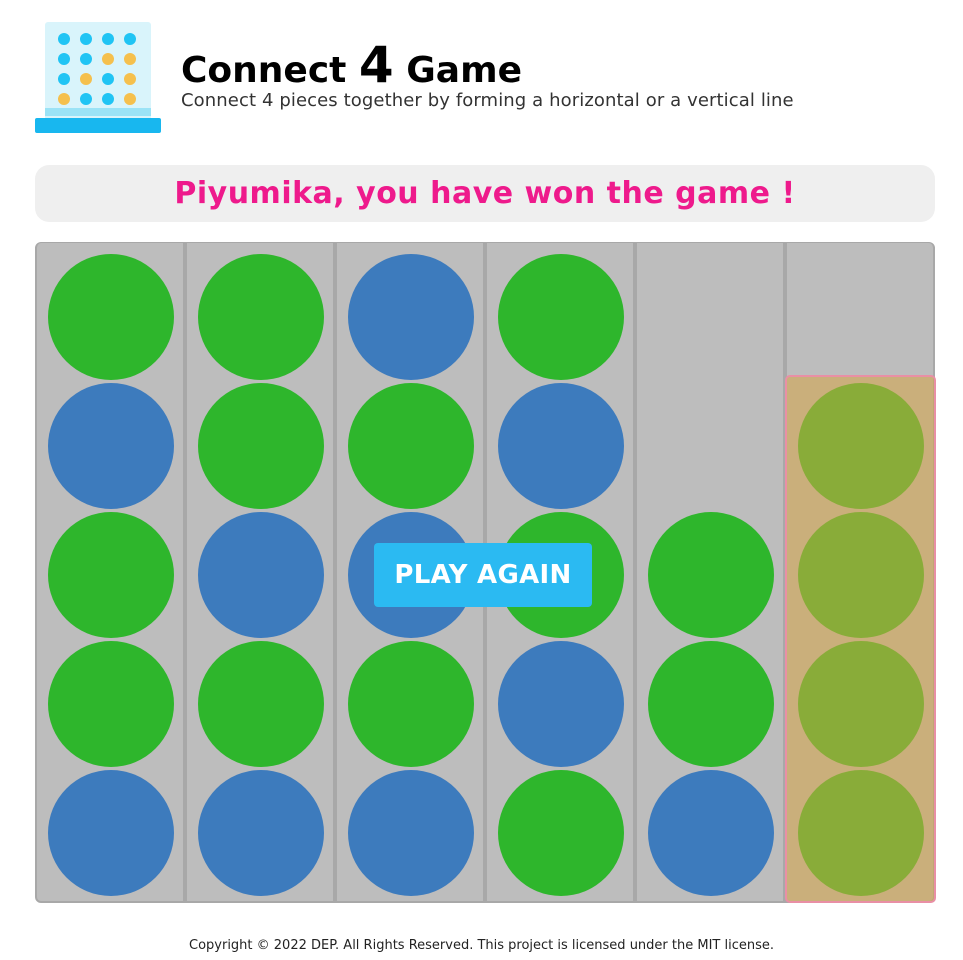 This screenshot has height=960, width=963. Describe the element at coordinates (98, 77) in the screenshot. I see `connect-four-grid-icon` at that location.